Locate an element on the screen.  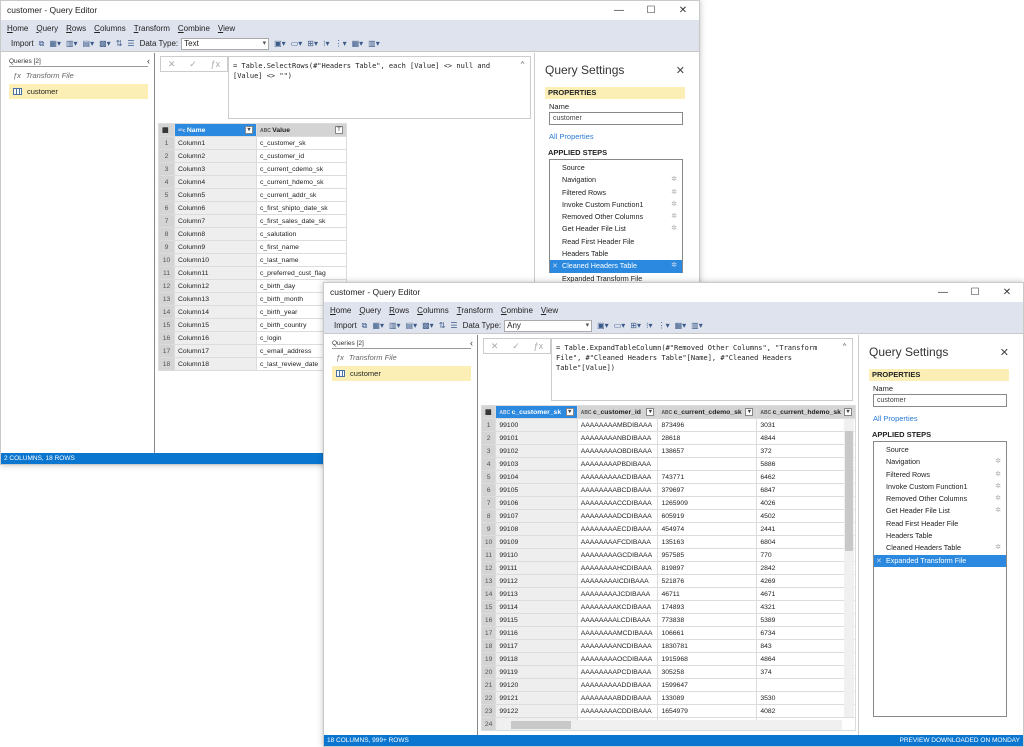
table-cell: Column11 is located at coordinates (215, 273).